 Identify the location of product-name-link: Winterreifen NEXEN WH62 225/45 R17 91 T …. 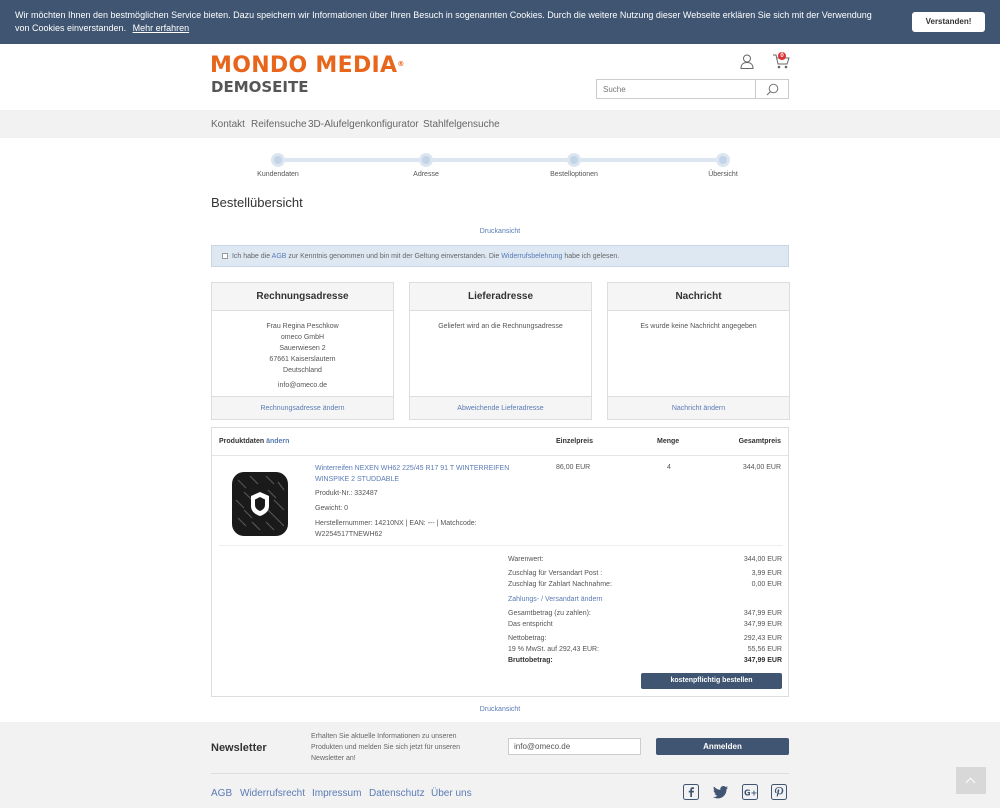
(425, 474).